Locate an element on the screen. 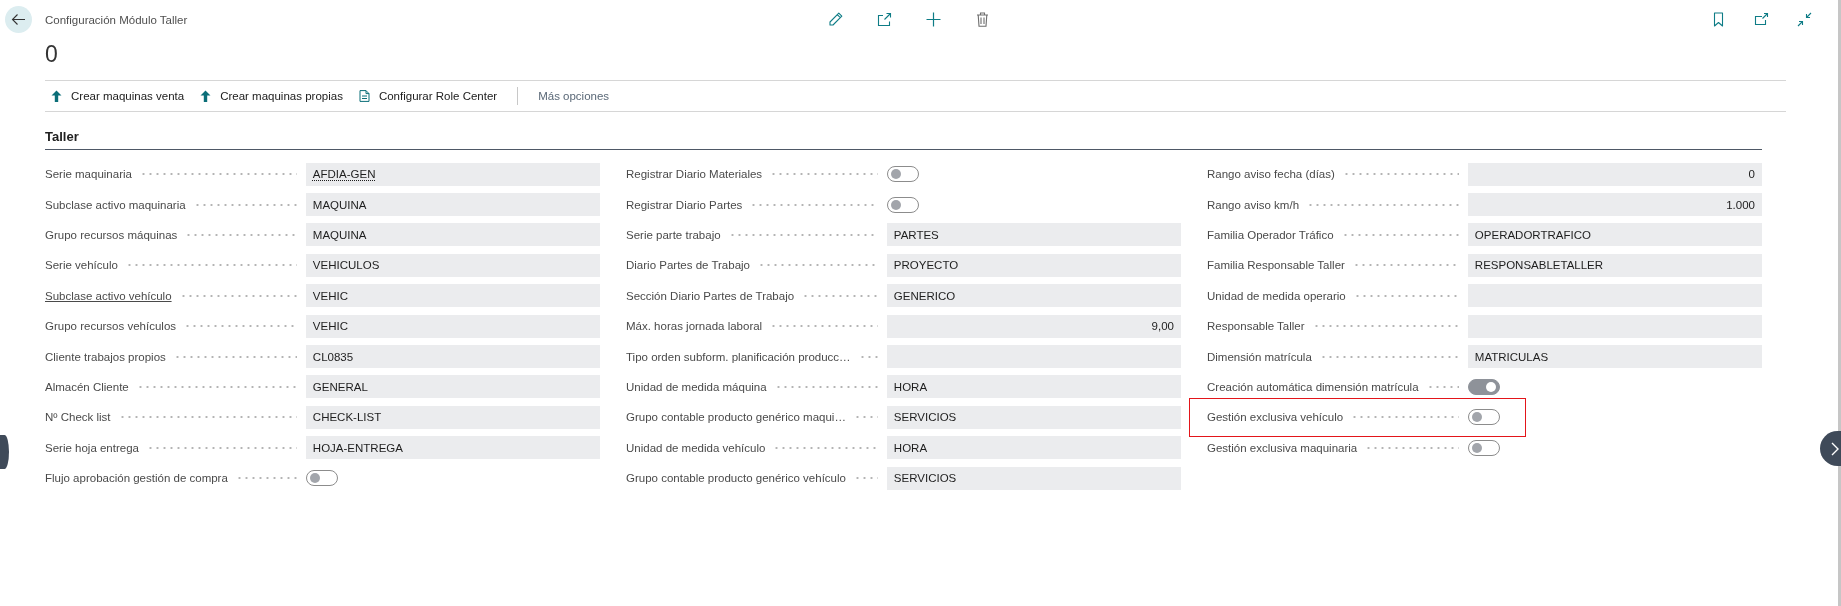 The width and height of the screenshot is (1841, 606). field-label: Cliente trabajos propios is located at coordinates (105, 356).